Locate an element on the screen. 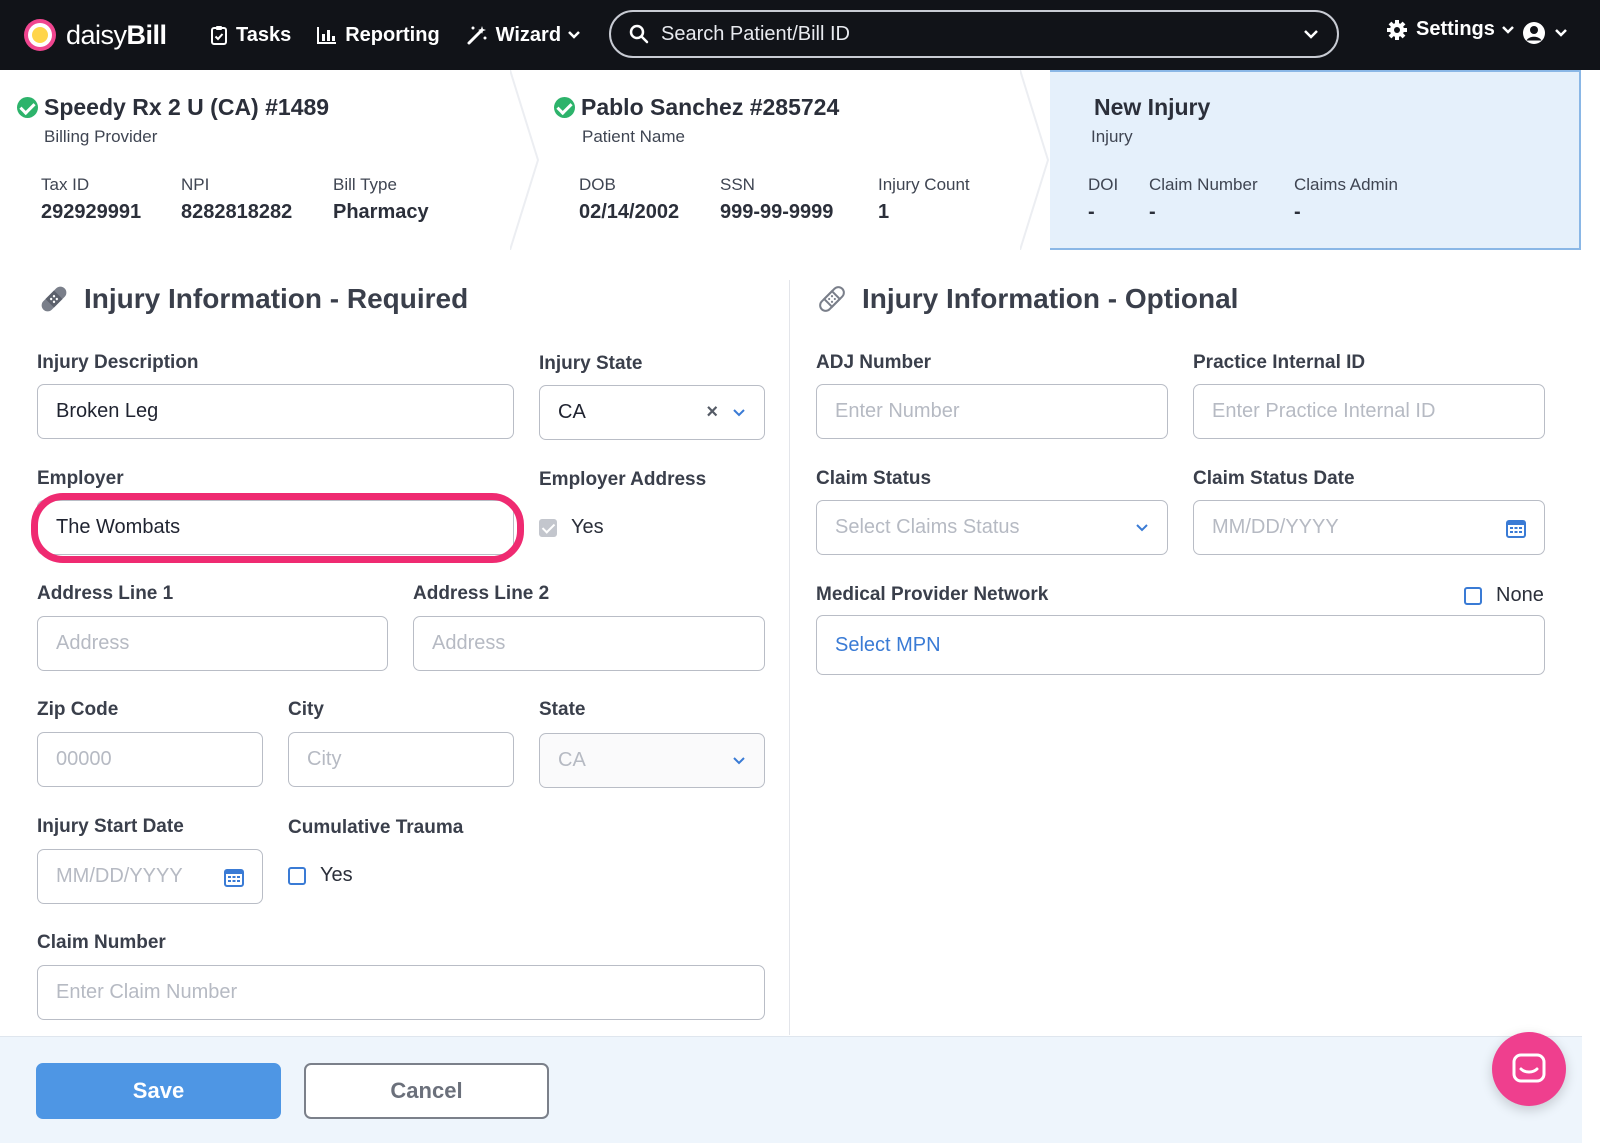  city-field: City is located at coordinates (401, 759).